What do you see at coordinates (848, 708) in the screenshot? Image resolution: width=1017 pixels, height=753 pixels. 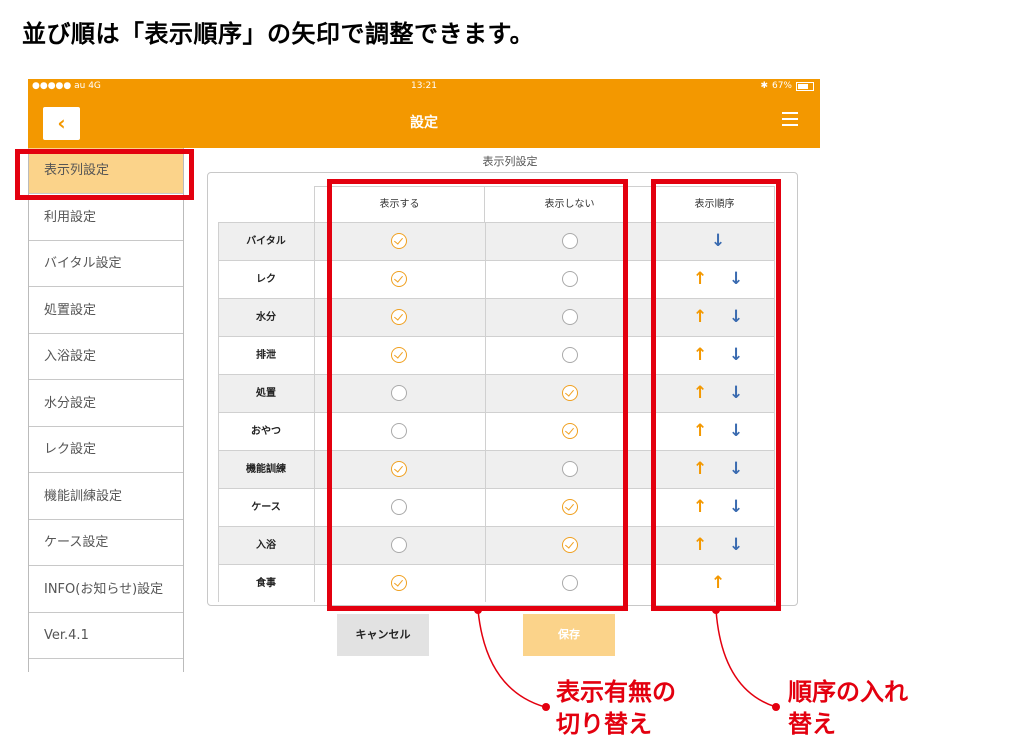 I see `callout-order: 順序の入れ 替え` at bounding box center [848, 708].